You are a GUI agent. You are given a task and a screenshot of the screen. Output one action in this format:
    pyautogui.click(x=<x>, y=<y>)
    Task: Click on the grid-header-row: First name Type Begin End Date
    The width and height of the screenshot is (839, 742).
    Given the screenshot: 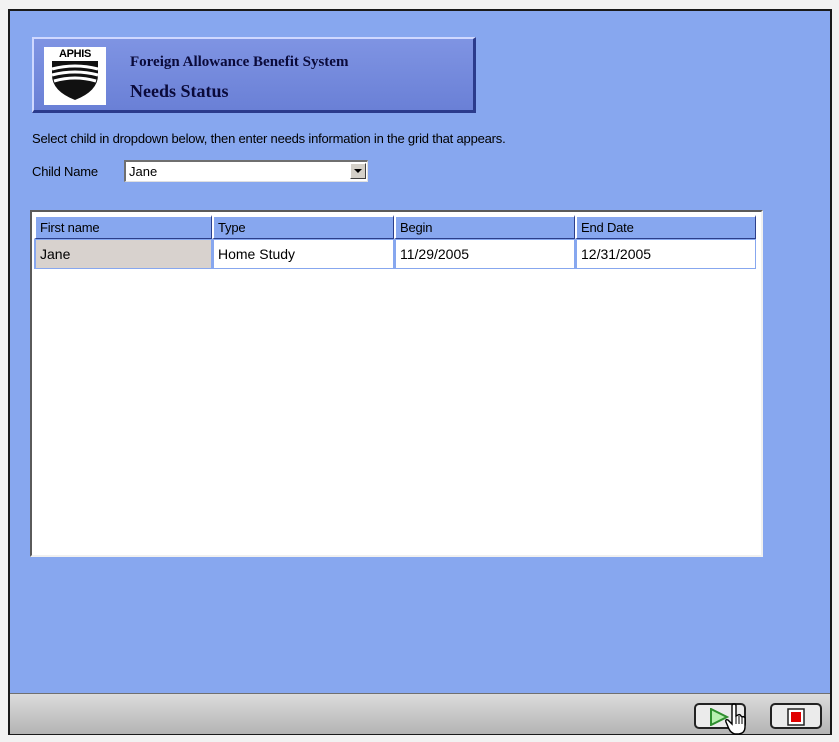 What is the action you would take?
    pyautogui.click(x=395, y=227)
    